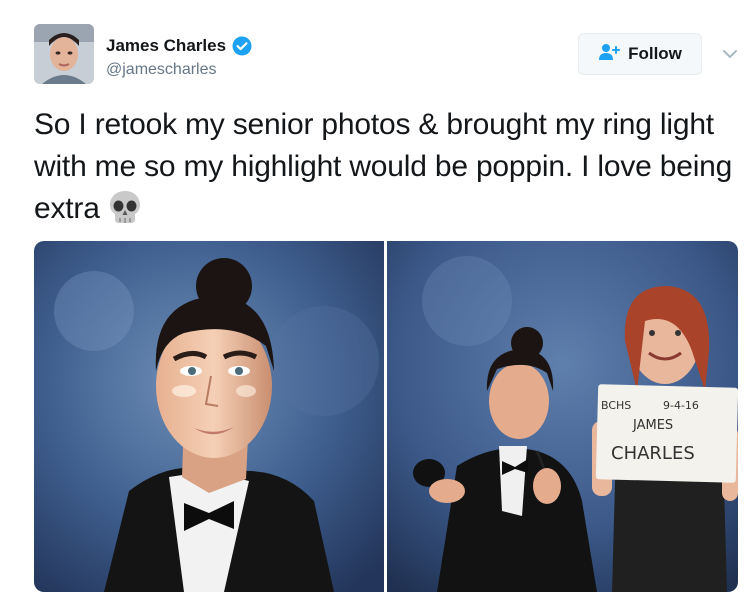  I want to click on chevron-down-icon, so click(730, 54).